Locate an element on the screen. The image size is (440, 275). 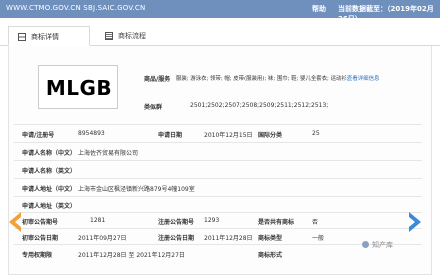
address-cn-value: 上海市金山区枫泾镇新兴路879号4幢109室 is located at coordinates (136, 189).